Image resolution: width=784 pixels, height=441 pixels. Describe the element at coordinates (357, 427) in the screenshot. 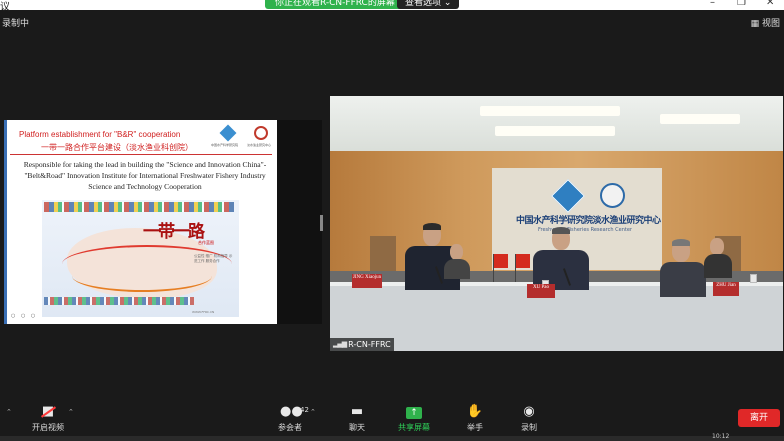

I see `chat-label: 聊天` at that location.